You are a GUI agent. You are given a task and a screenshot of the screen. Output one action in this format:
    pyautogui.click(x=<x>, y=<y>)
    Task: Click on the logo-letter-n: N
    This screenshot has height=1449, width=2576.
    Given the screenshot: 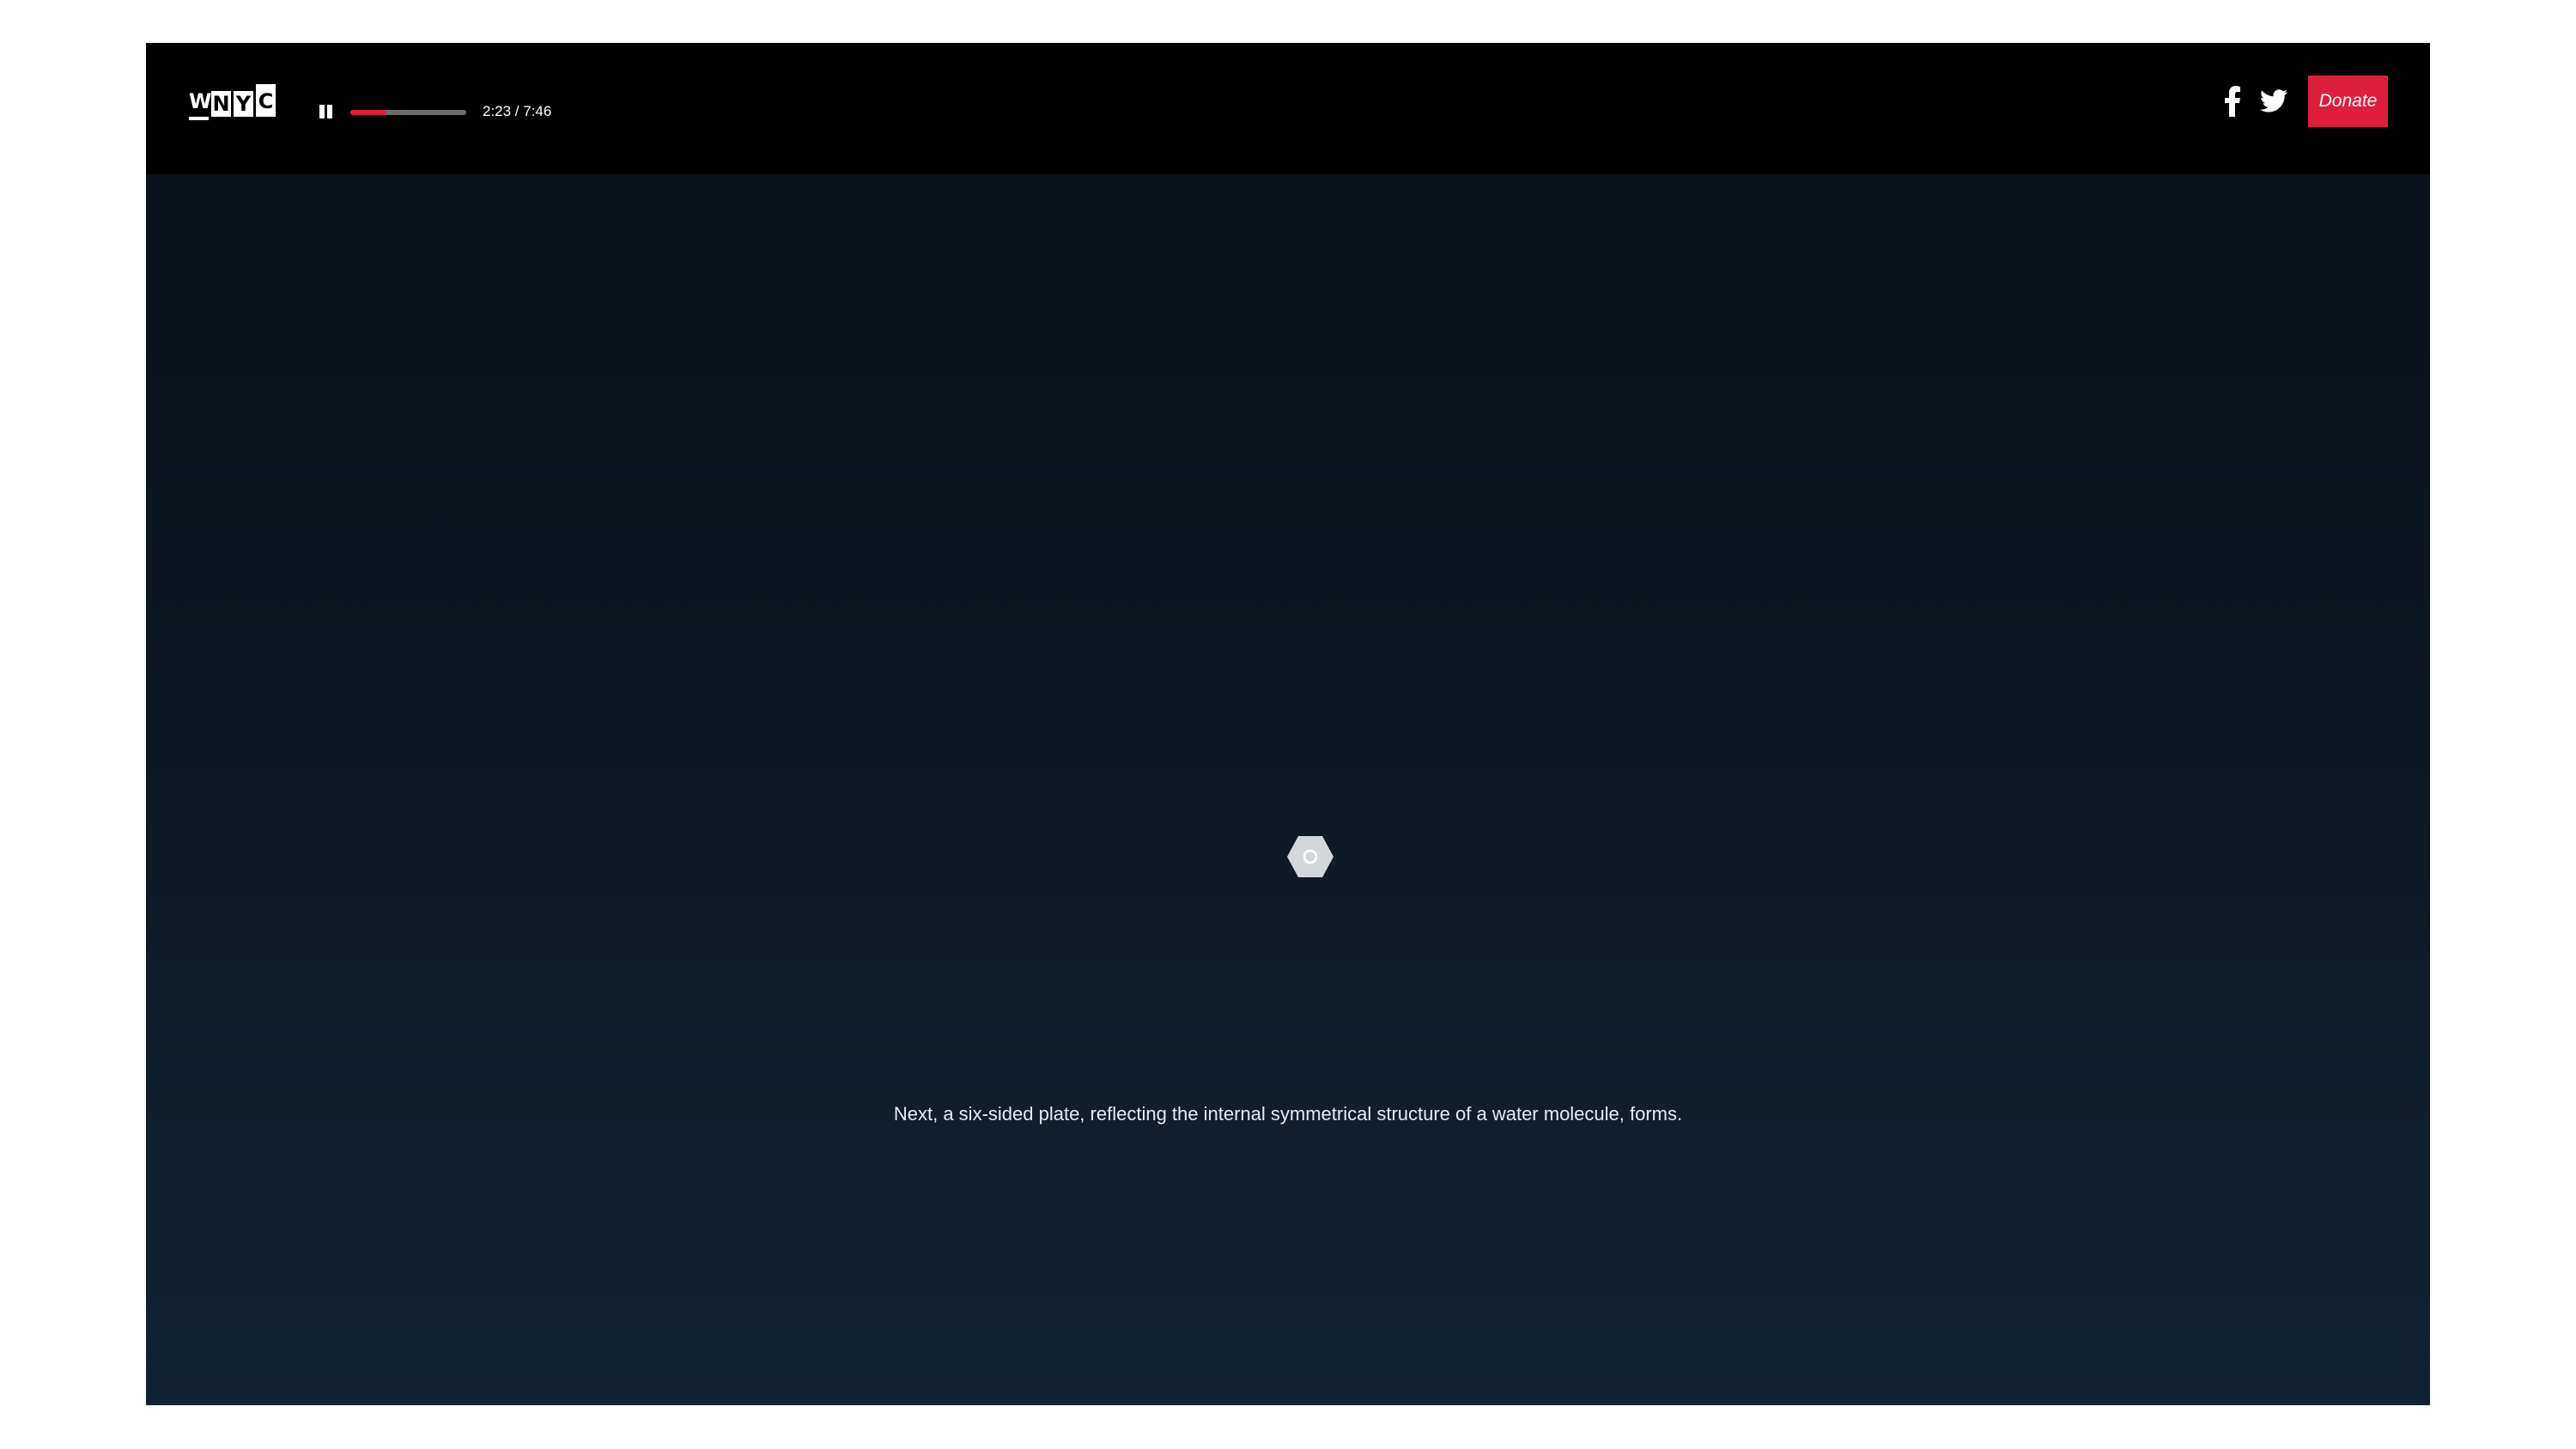 What is the action you would take?
    pyautogui.click(x=221, y=104)
    